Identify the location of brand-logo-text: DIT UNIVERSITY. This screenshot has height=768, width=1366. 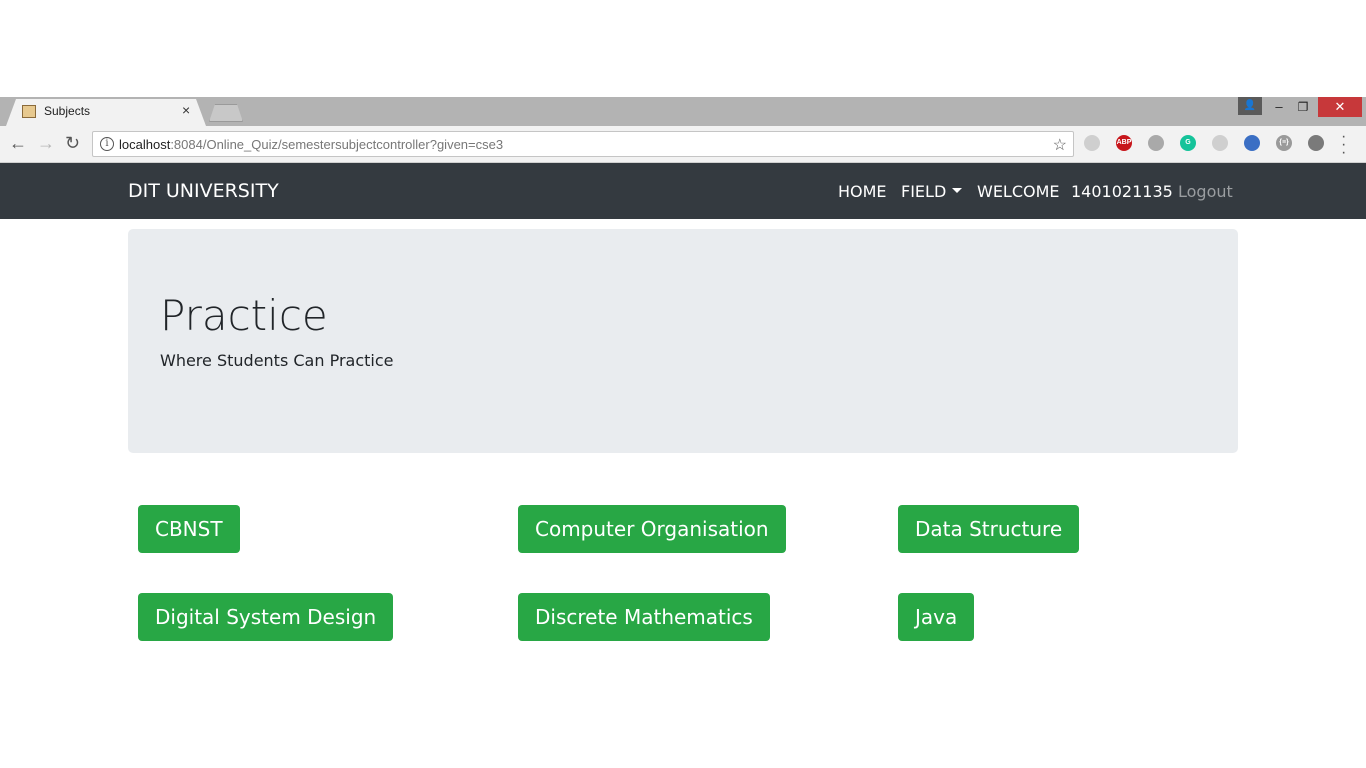
(203, 191).